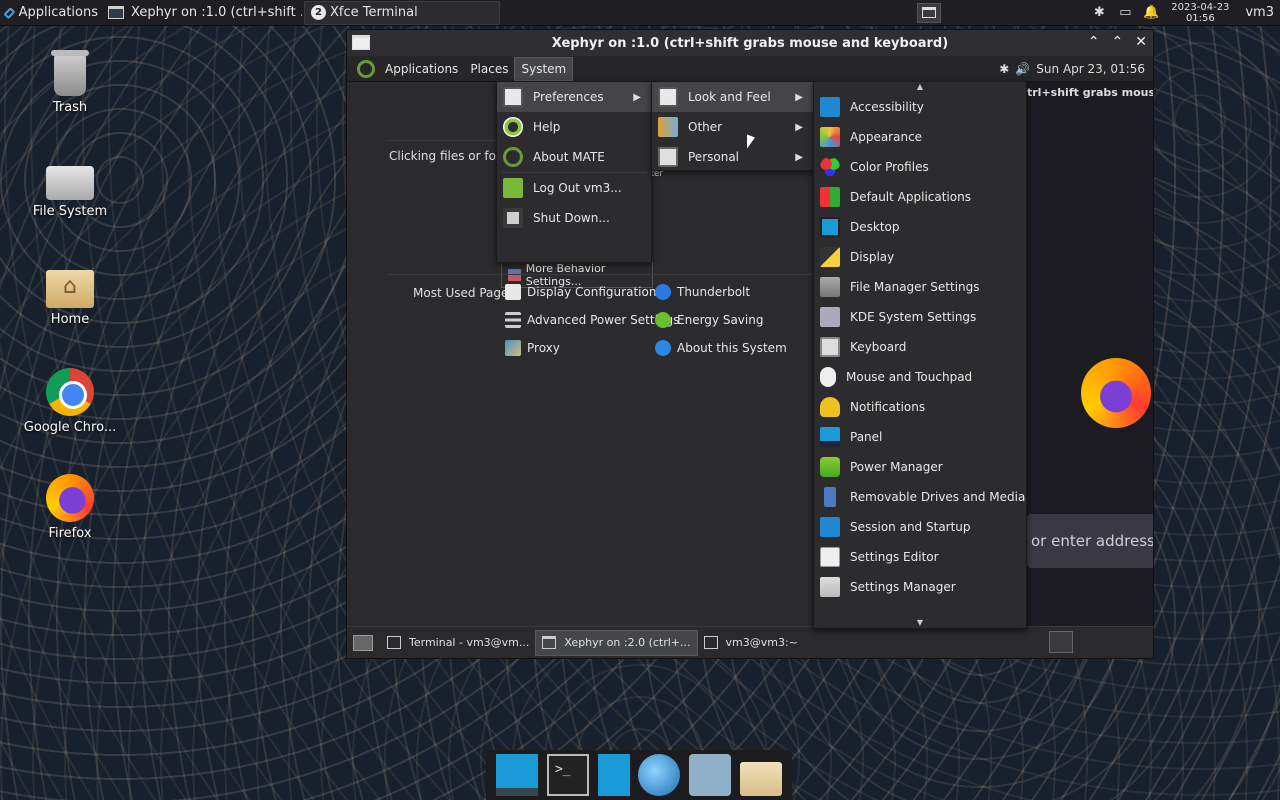 This screenshot has width=1280, height=800. What do you see at coordinates (363, 642) in the screenshot?
I see `show-desktop-icon` at bounding box center [363, 642].